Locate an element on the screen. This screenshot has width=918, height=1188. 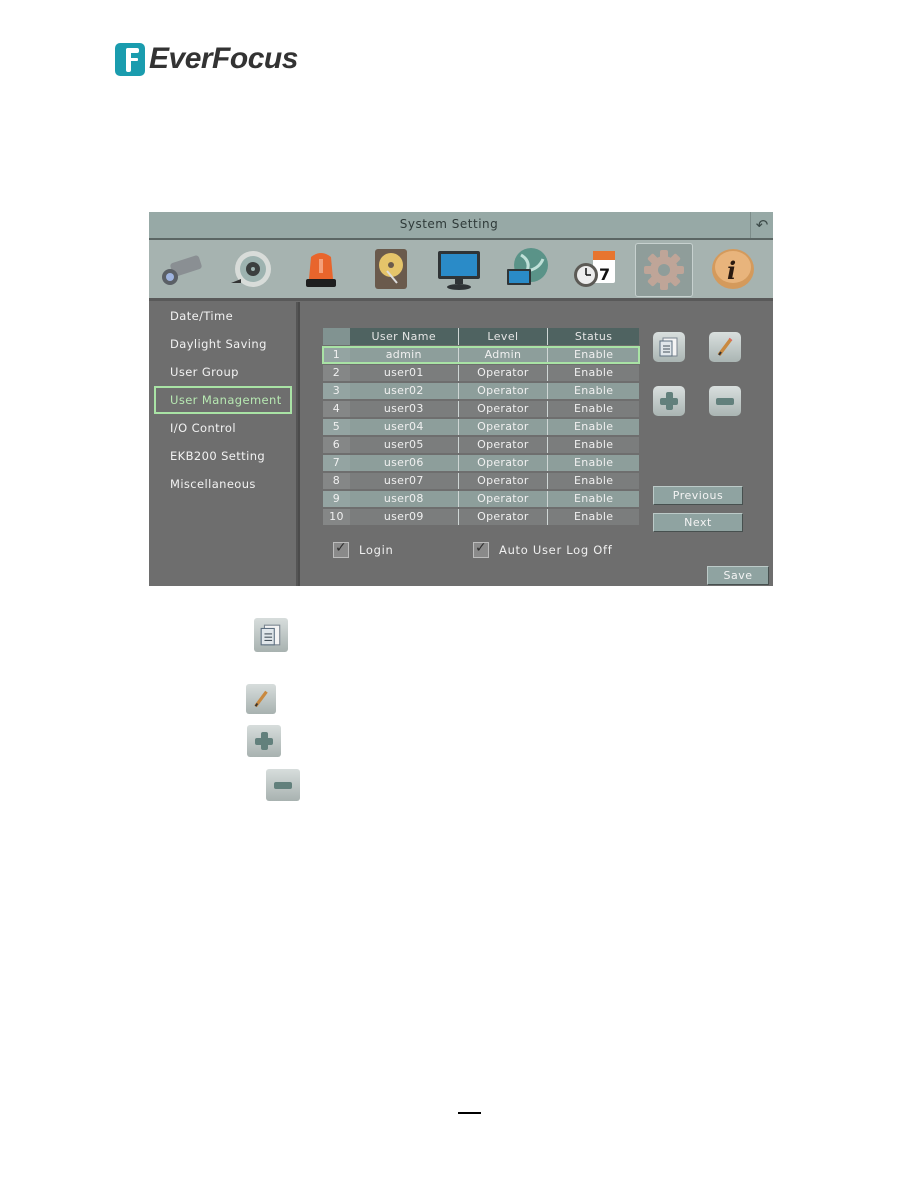
menu-item-ekb200-setting: EKB200 Setting is located at coordinates (223, 456).